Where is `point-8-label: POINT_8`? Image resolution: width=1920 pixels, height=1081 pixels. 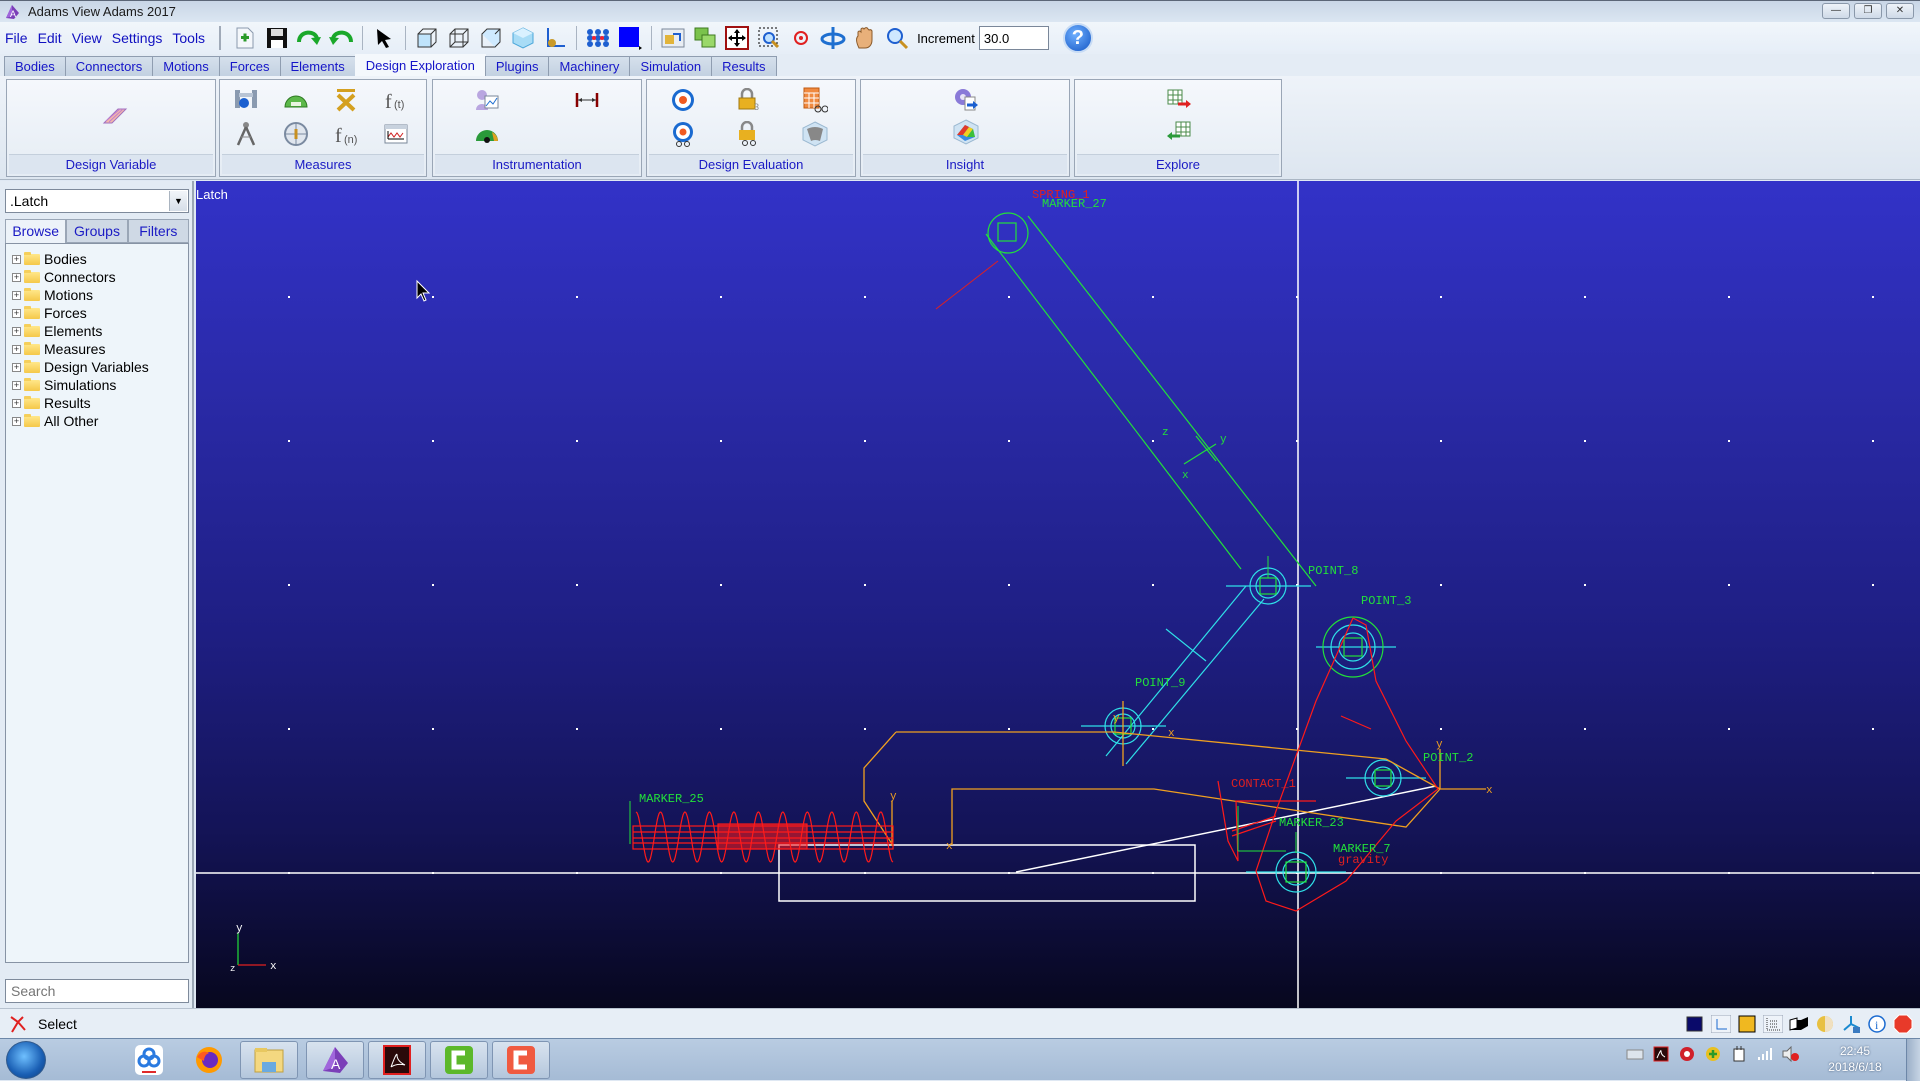
point-8-label: POINT_8 is located at coordinates (1333, 571).